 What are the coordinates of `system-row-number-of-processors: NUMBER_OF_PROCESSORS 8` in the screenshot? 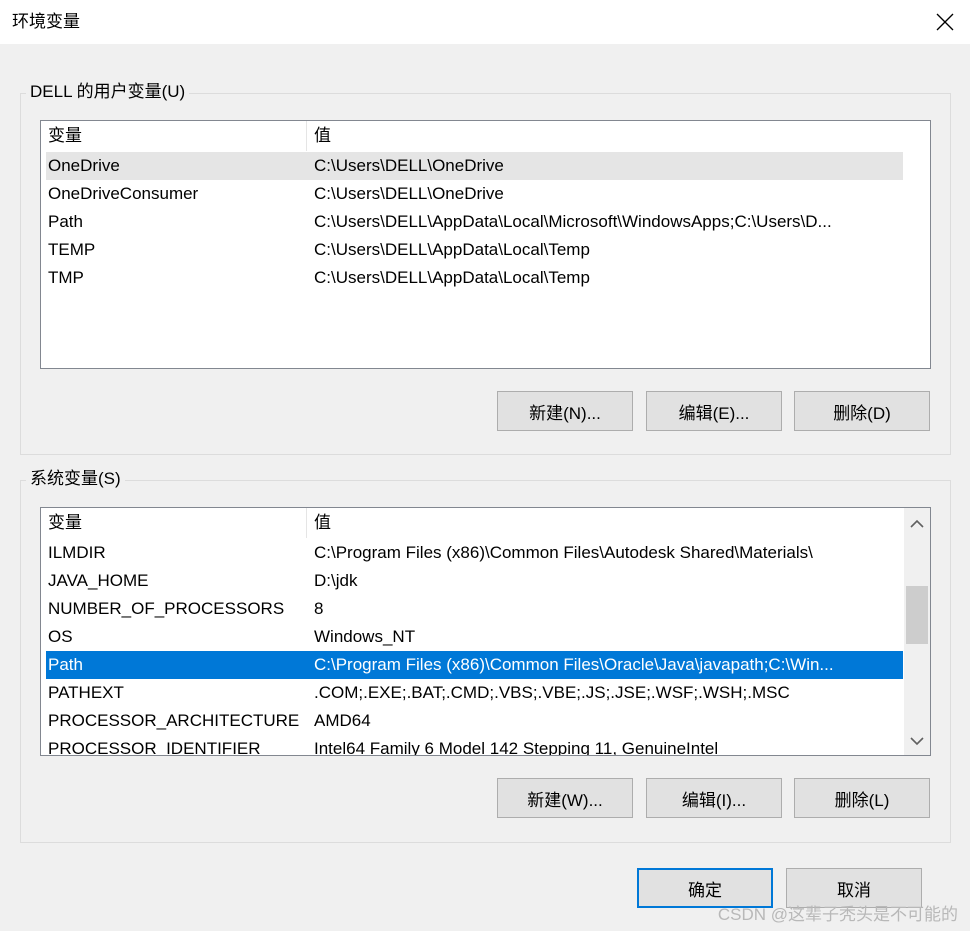 It's located at (474, 609).